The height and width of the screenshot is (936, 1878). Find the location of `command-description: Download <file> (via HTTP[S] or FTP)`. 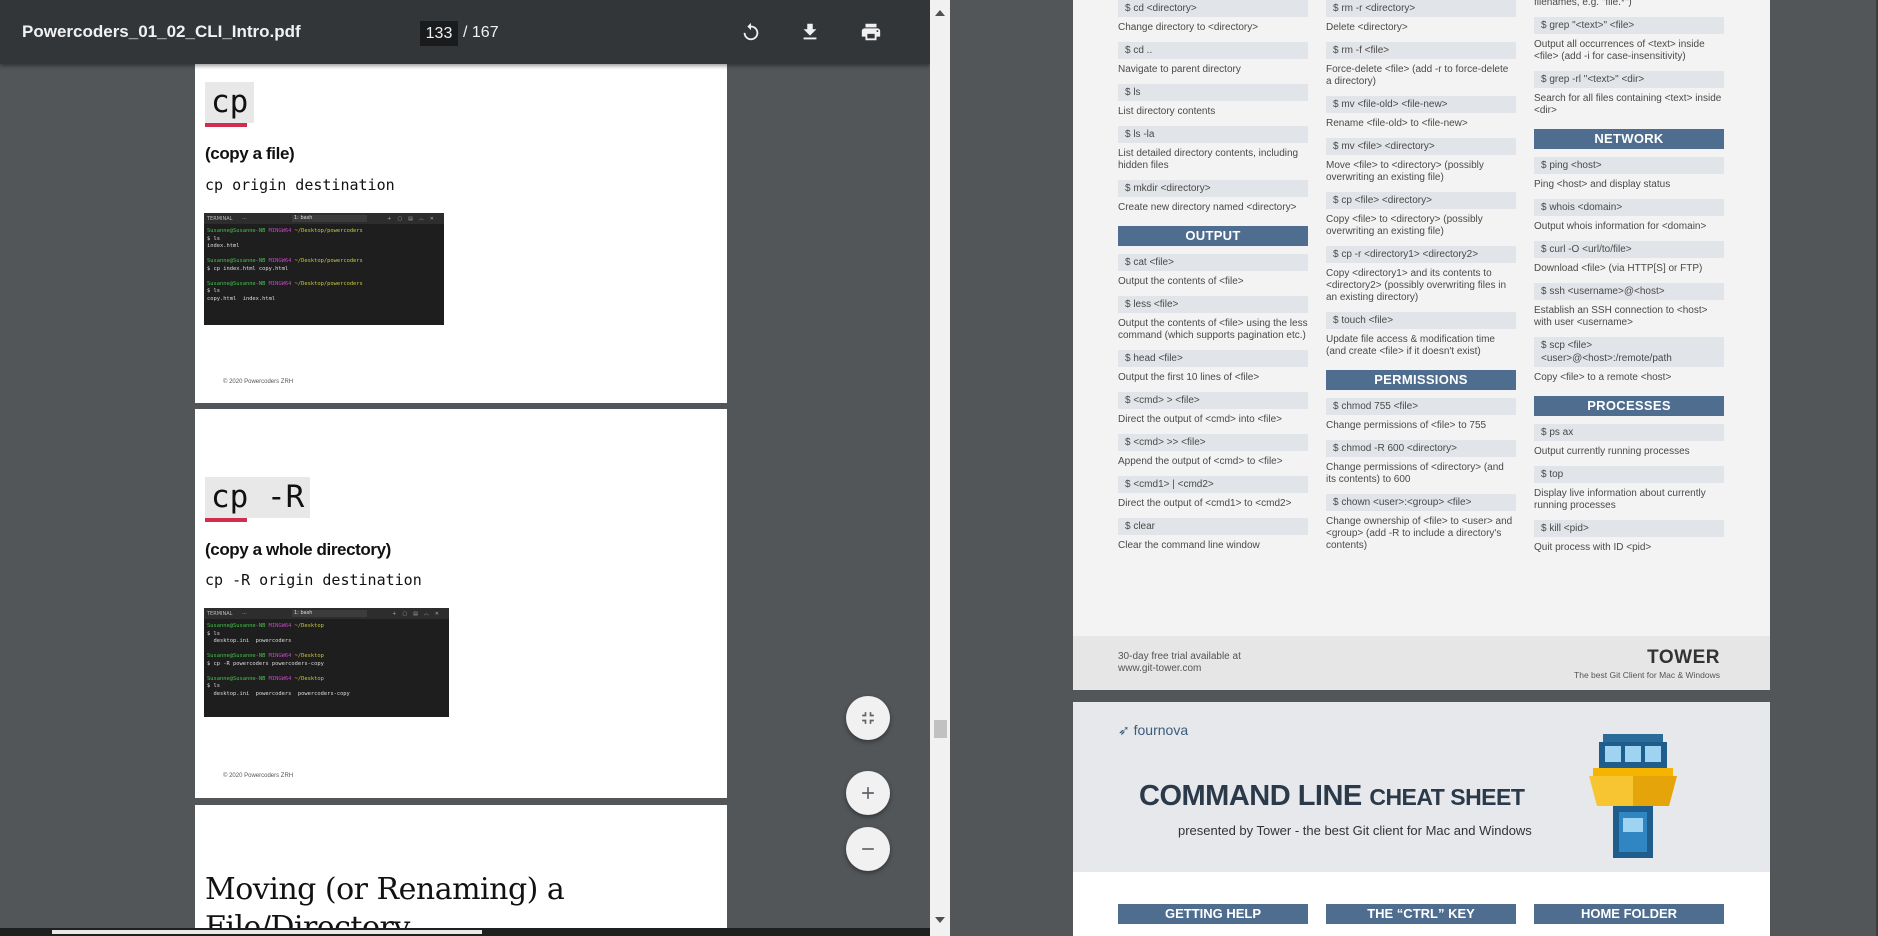

command-description: Download <file> (via HTTP[S] or FTP) is located at coordinates (1618, 268).